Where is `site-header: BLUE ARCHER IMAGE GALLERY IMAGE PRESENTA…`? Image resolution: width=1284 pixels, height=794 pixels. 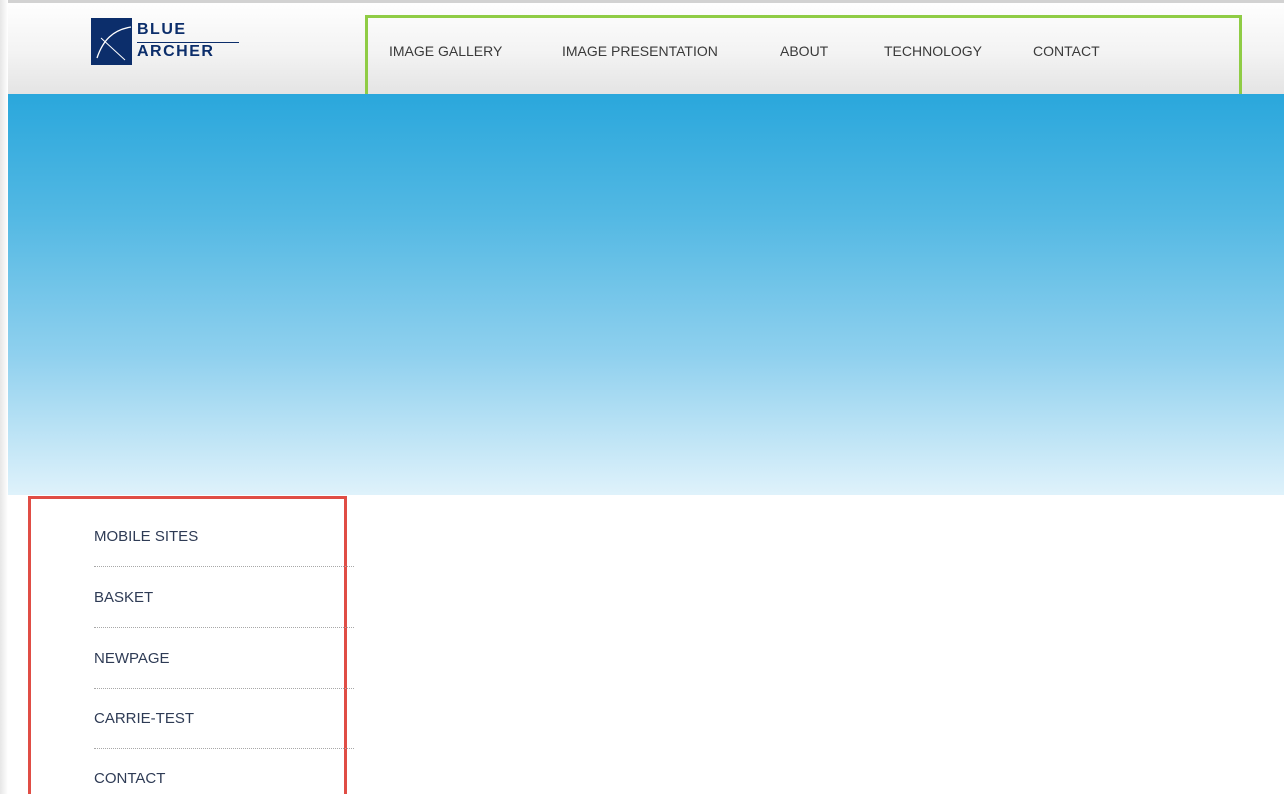 site-header: BLUE ARCHER IMAGE GALLERY IMAGE PRESENTA… is located at coordinates (646, 49).